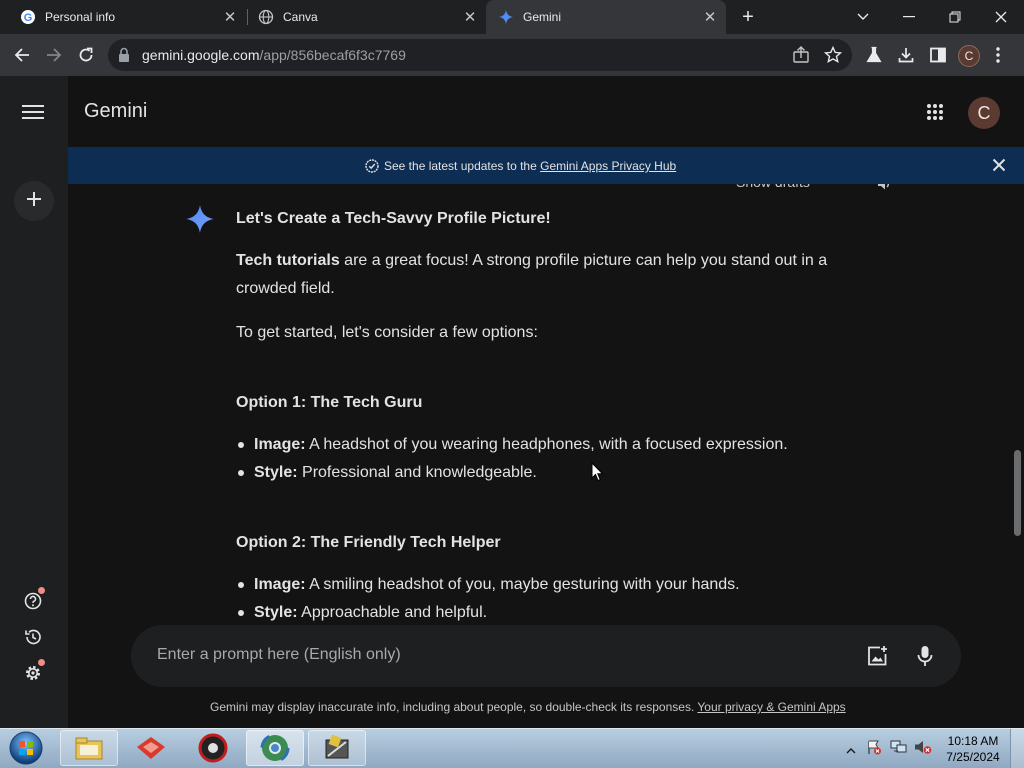 This screenshot has width=1024, height=768. What do you see at coordinates (874, 749) in the screenshot?
I see `action-center-flag-icon` at bounding box center [874, 749].